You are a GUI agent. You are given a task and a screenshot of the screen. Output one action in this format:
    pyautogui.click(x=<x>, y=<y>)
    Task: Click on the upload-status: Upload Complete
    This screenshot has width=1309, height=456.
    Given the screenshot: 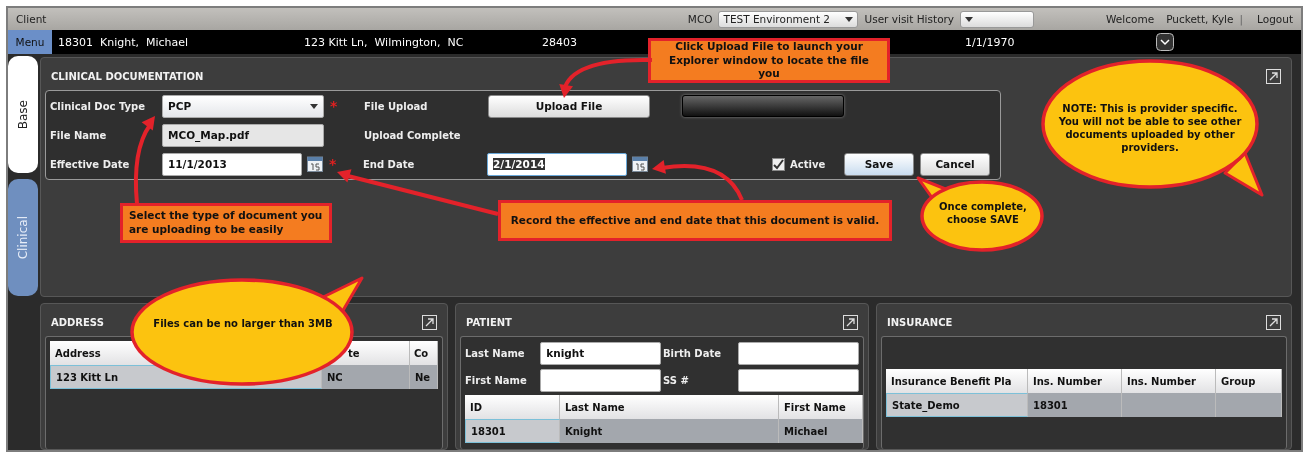 What is the action you would take?
    pyautogui.click(x=413, y=135)
    